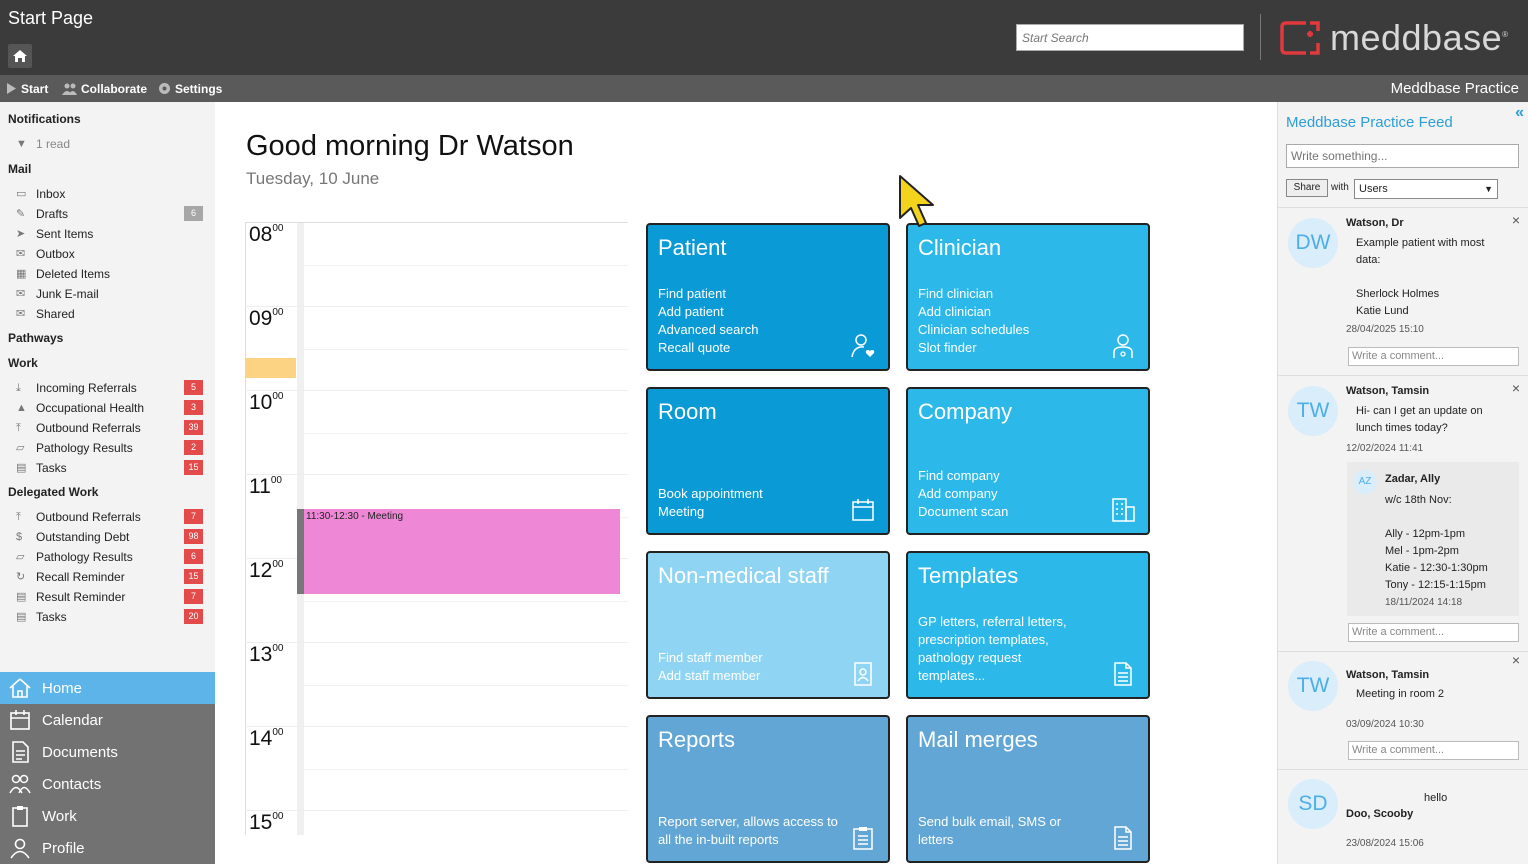  I want to click on collapse-chevron-icon: «, so click(1519, 113).